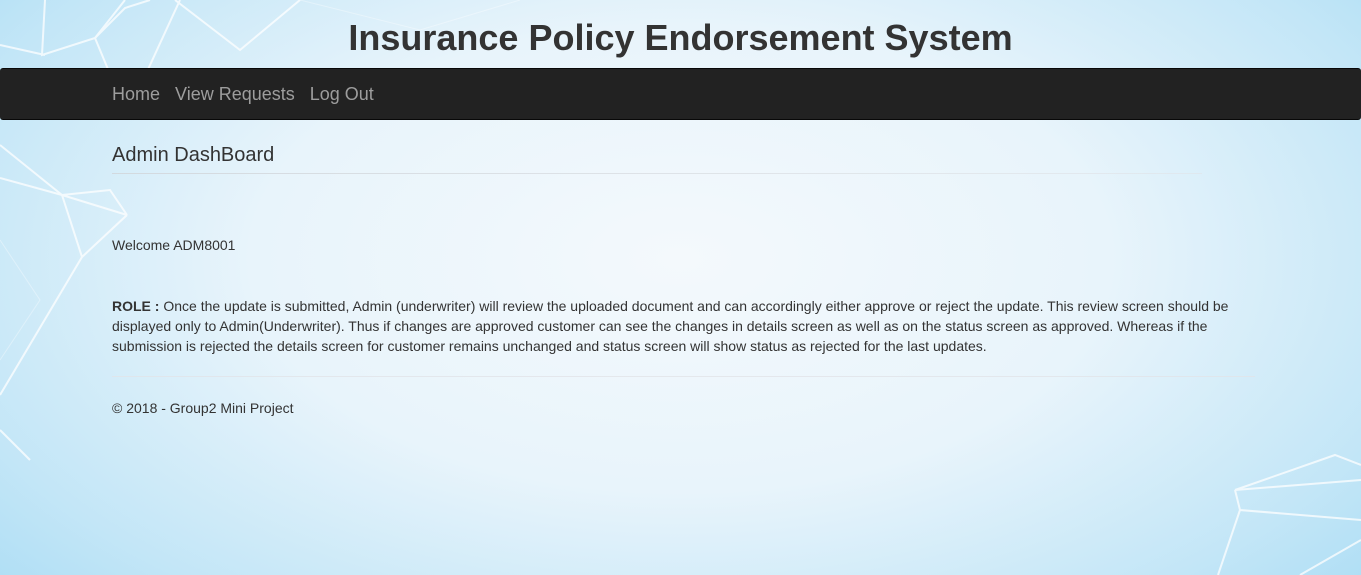 This screenshot has height=575, width=1361. Describe the element at coordinates (680, 37) in the screenshot. I see `site-title: Insurance Policy Endorsement System` at that location.